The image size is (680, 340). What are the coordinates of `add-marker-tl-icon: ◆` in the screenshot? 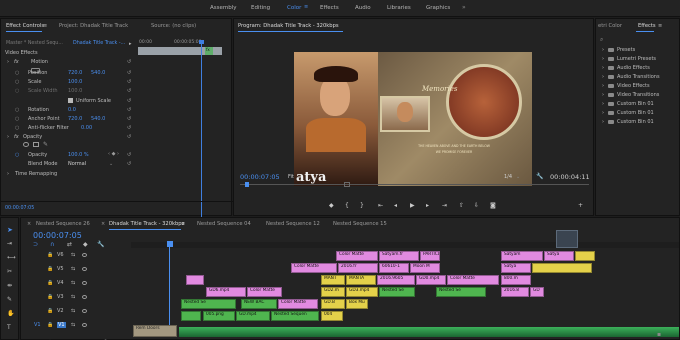 It's located at (85, 244).